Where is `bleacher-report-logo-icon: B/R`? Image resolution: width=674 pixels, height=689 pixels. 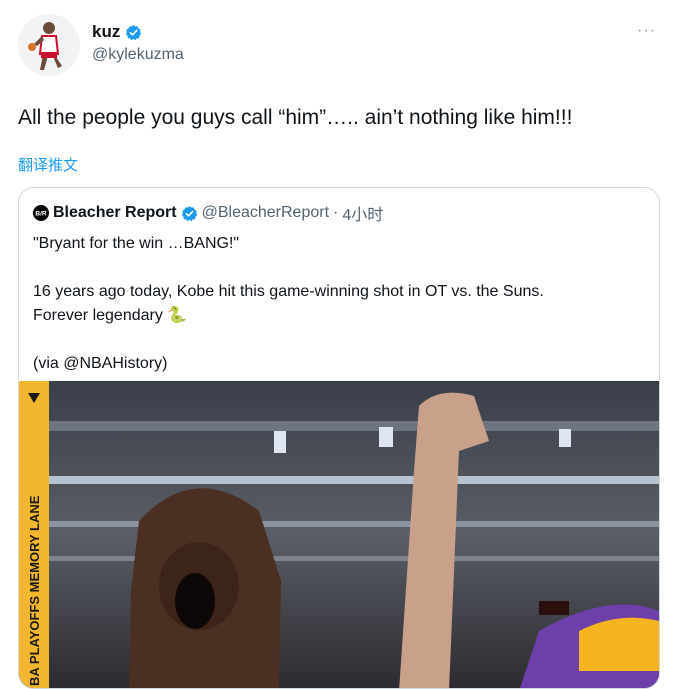
bleacher-report-logo-icon: B/R is located at coordinates (41, 213).